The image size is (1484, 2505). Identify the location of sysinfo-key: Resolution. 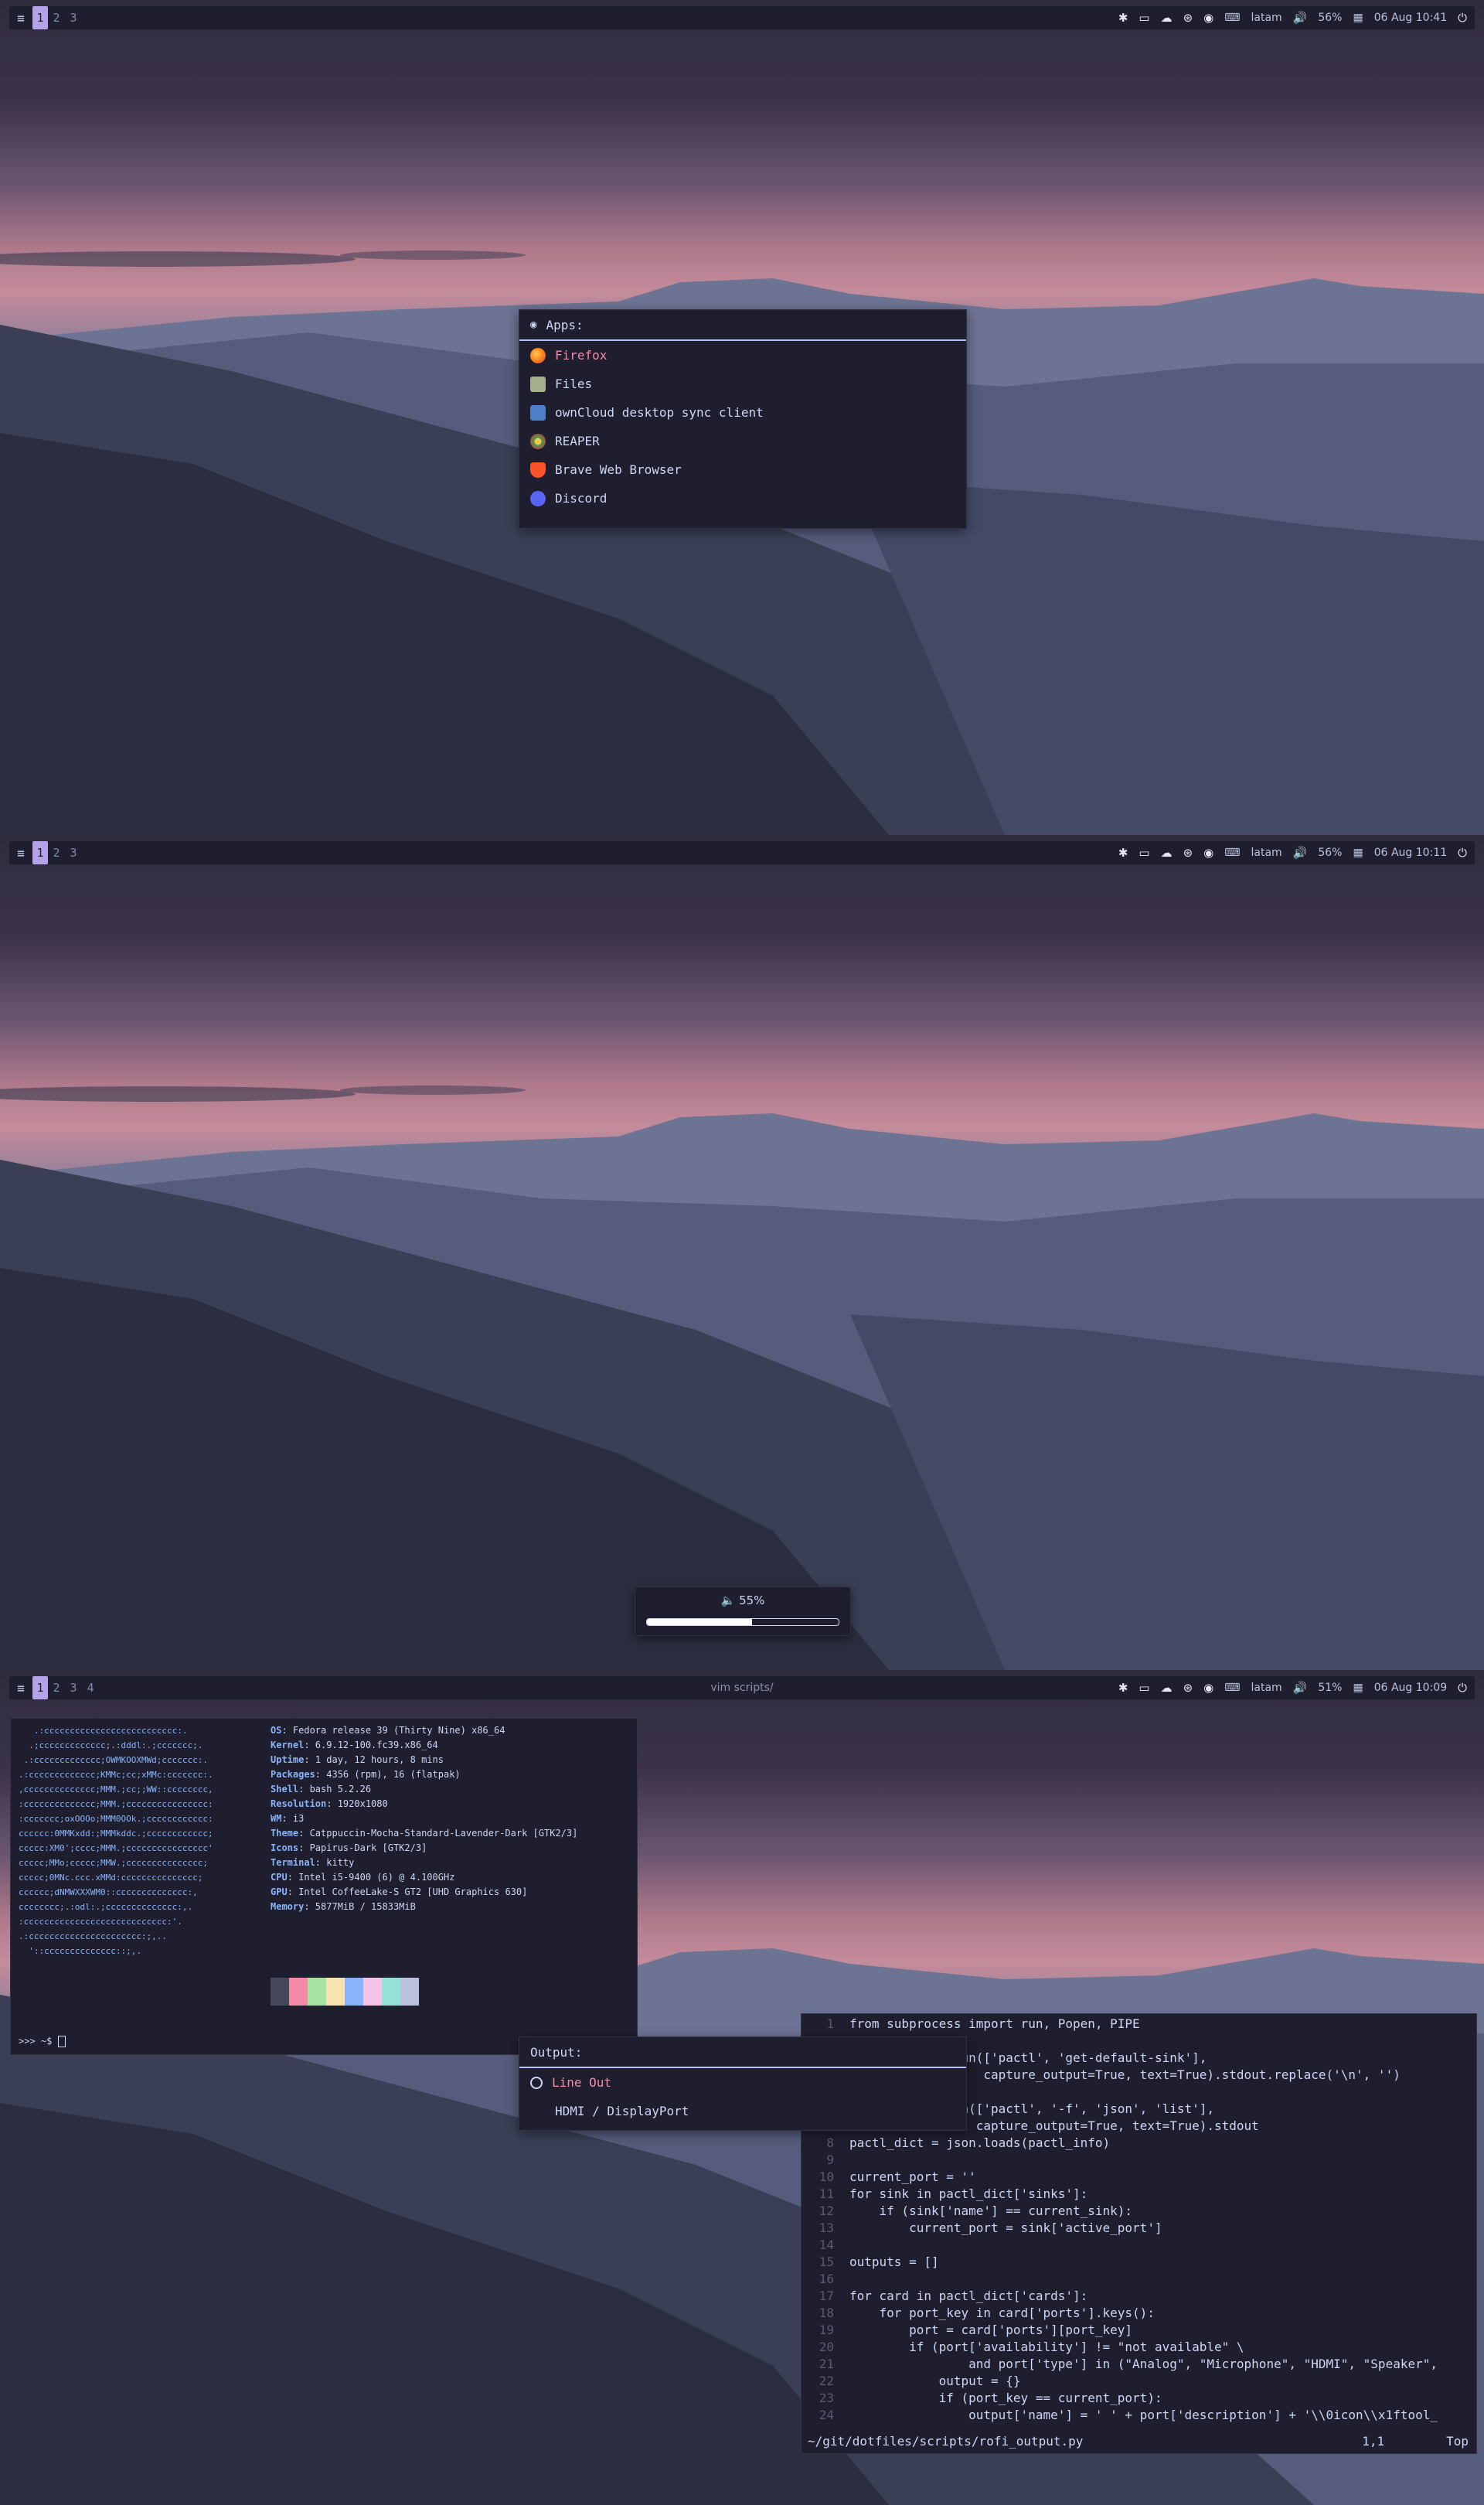
(299, 1803).